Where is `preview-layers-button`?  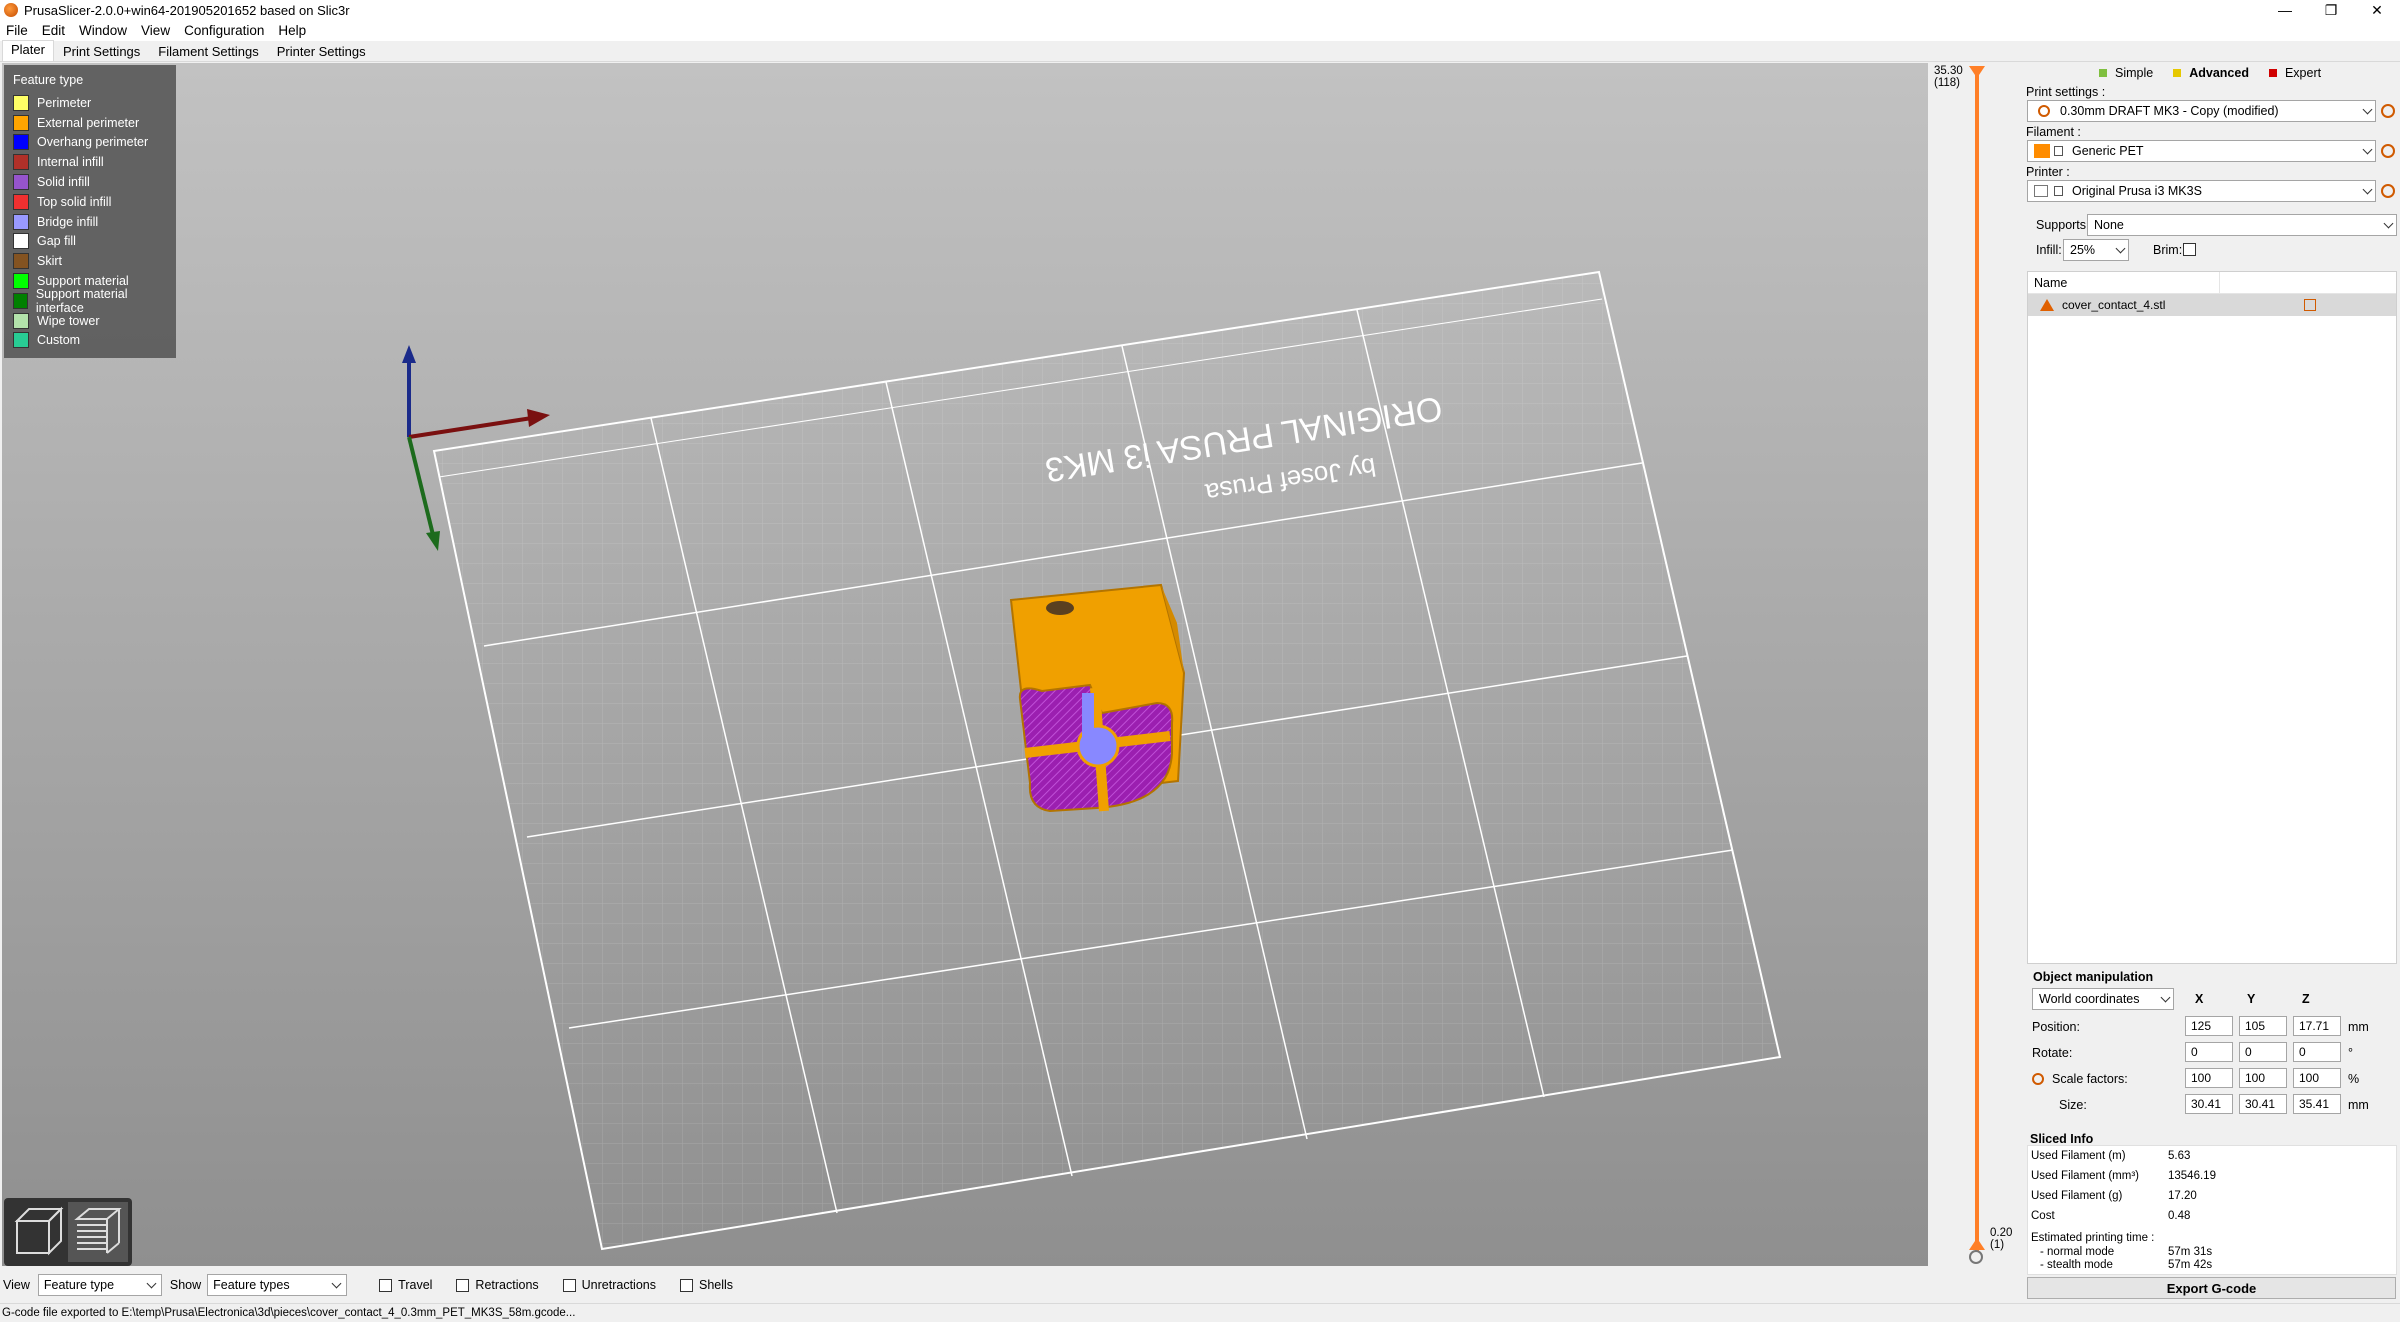
preview-layers-button is located at coordinates (98, 1232).